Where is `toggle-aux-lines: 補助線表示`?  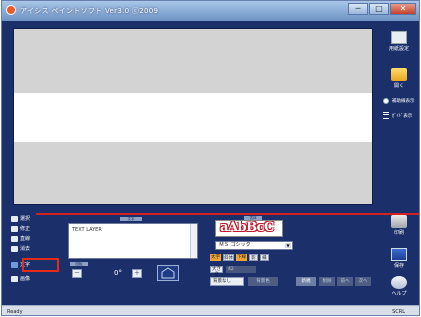 toggle-aux-lines: 補助線表示 is located at coordinates (399, 101).